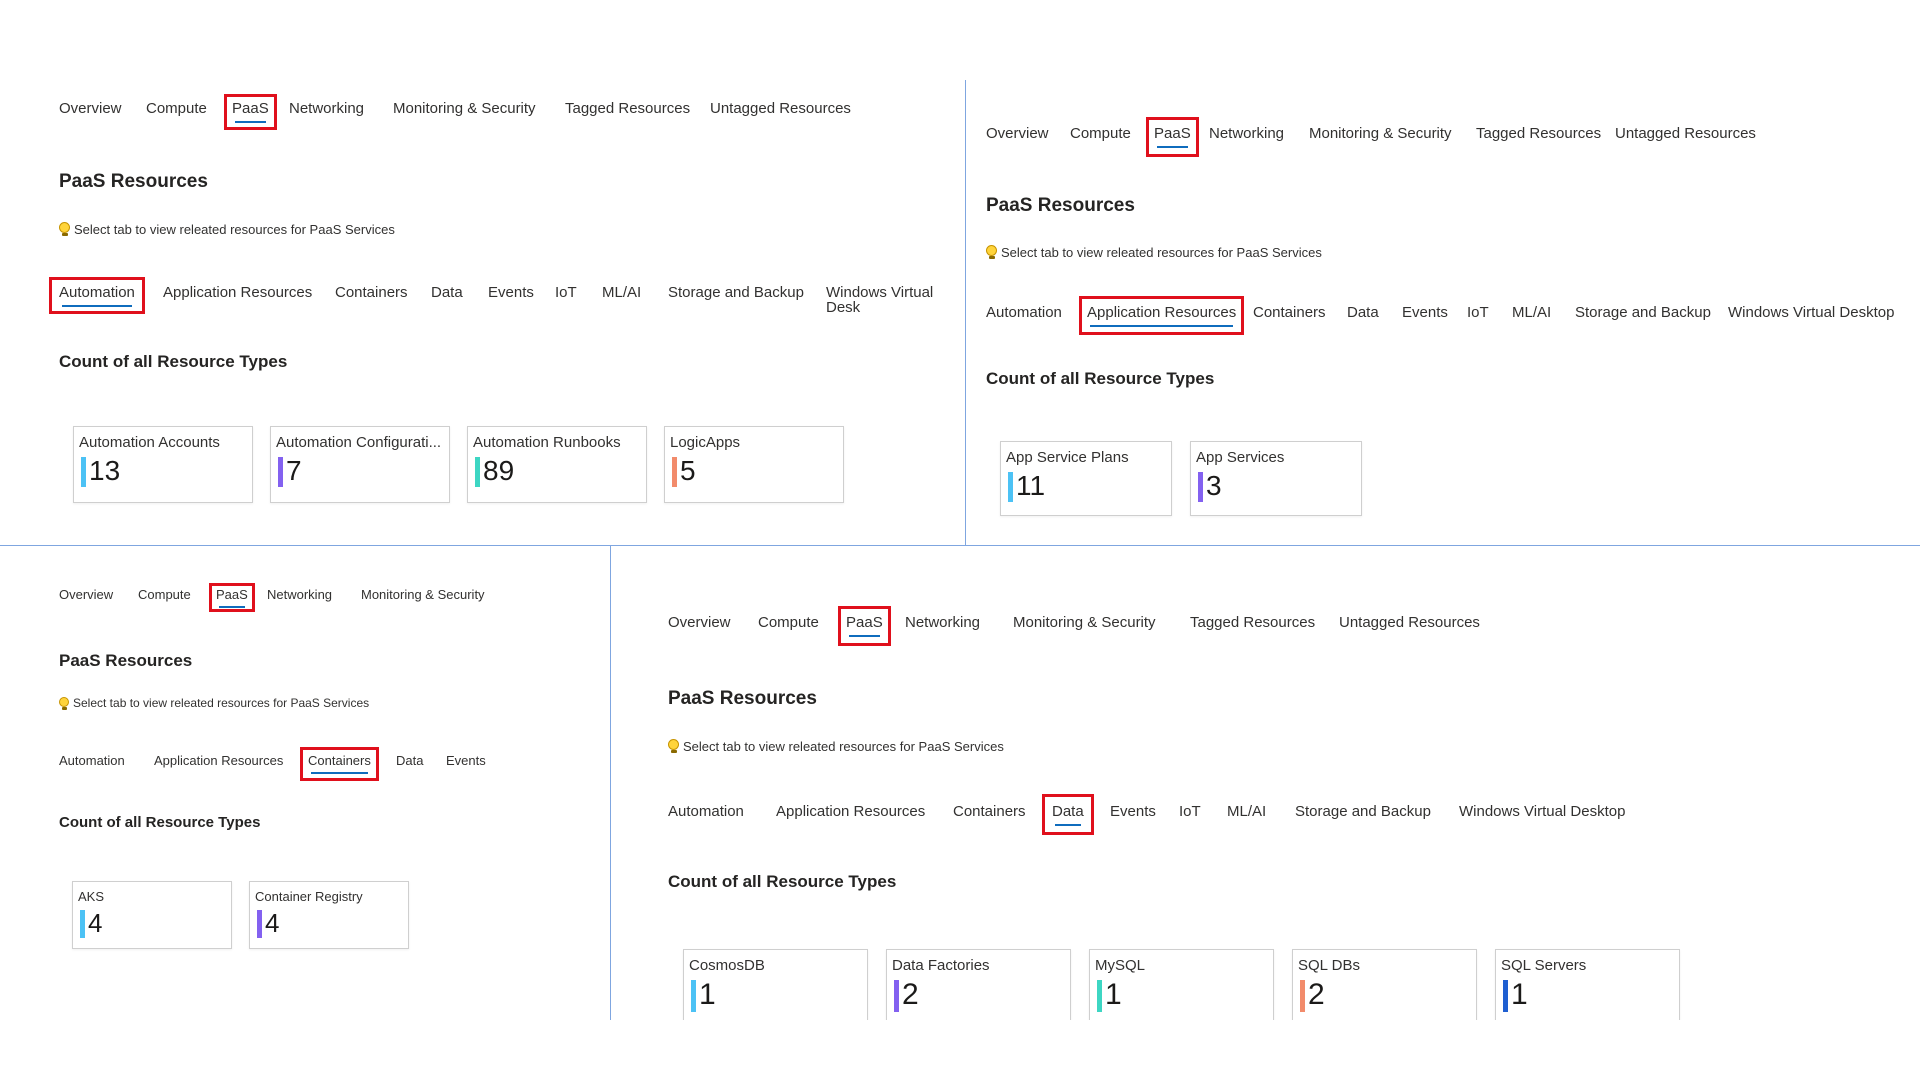 This screenshot has height=1080, width=1920. I want to click on resource-card-count: 1, so click(1519, 994).